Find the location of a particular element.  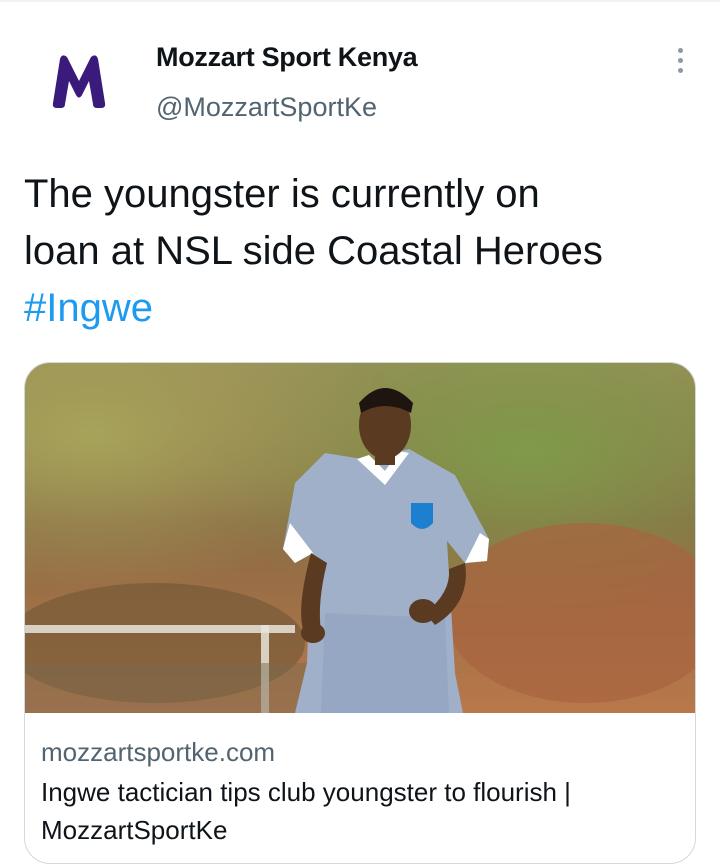

hashtag-link: #Ingwe is located at coordinates (359, 308).